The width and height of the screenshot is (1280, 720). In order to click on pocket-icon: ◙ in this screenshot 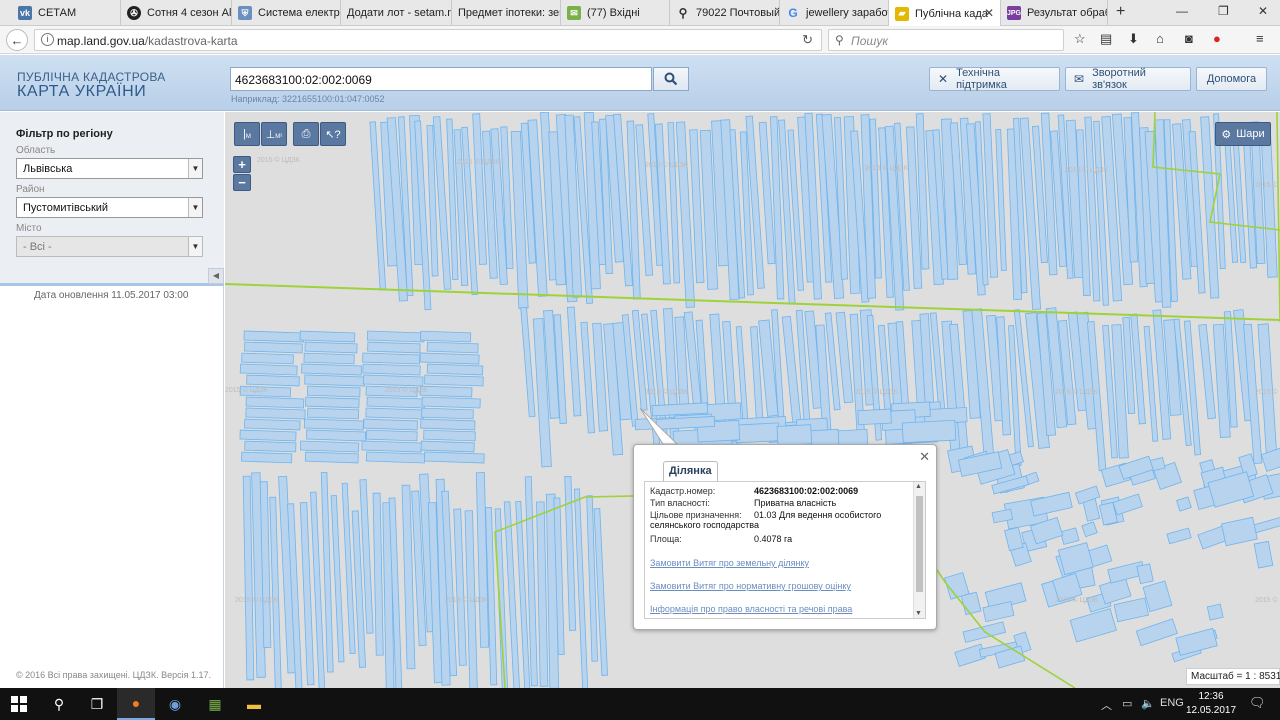, I will do `click(1189, 38)`.